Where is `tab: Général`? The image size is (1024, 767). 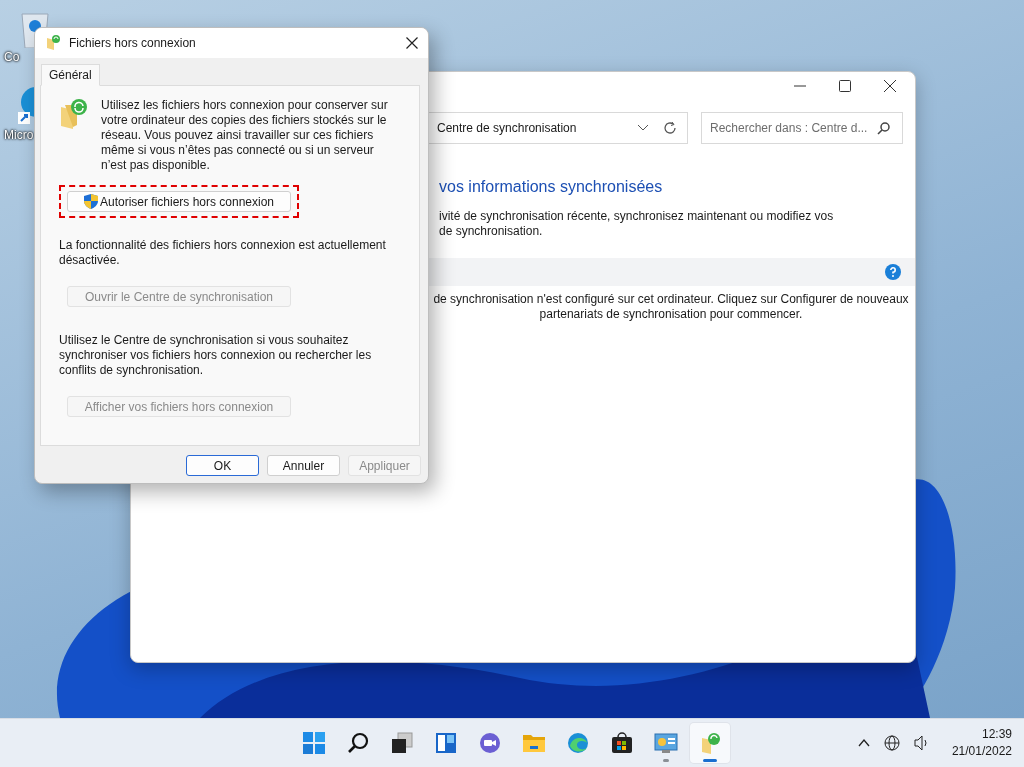
tab: Général is located at coordinates (70, 75).